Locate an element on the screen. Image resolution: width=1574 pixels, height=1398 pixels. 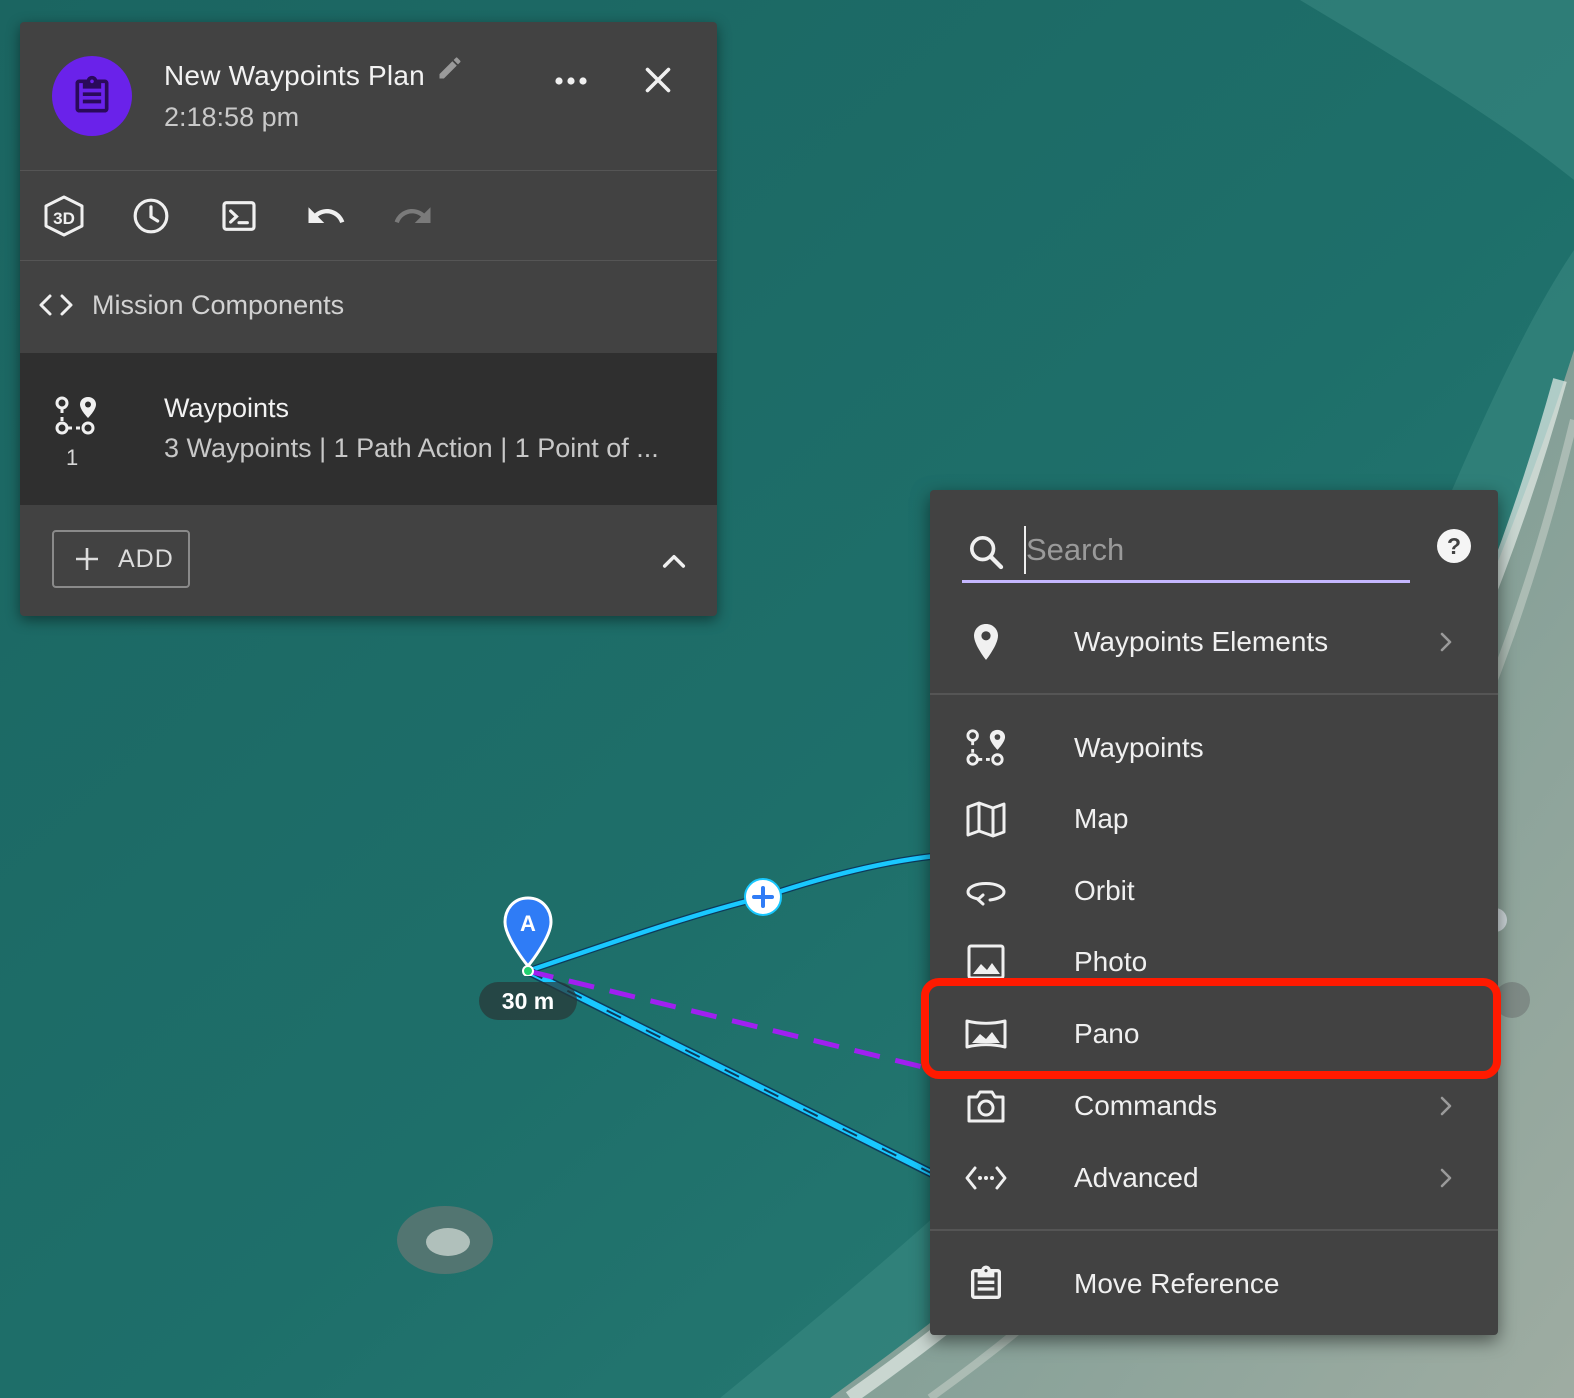
menu-item-label: Orbit is located at coordinates (1104, 890).